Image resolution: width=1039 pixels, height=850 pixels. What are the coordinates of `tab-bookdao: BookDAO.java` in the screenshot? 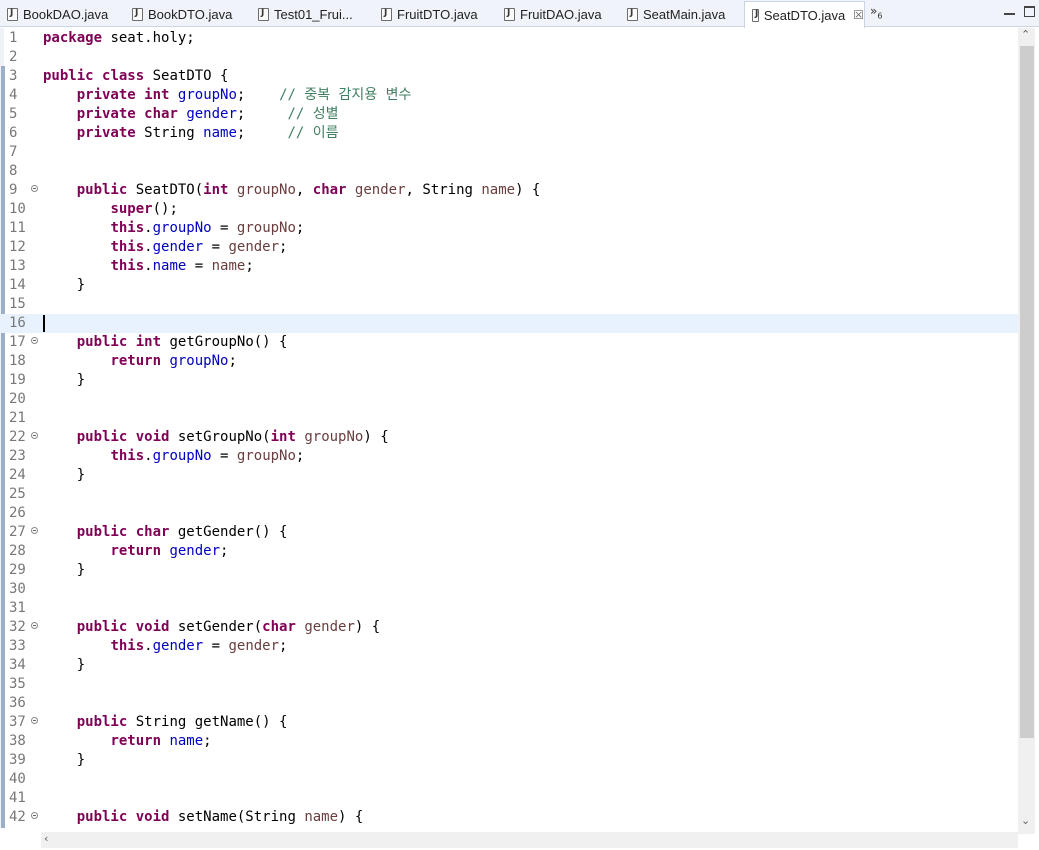 It's located at (62, 14).